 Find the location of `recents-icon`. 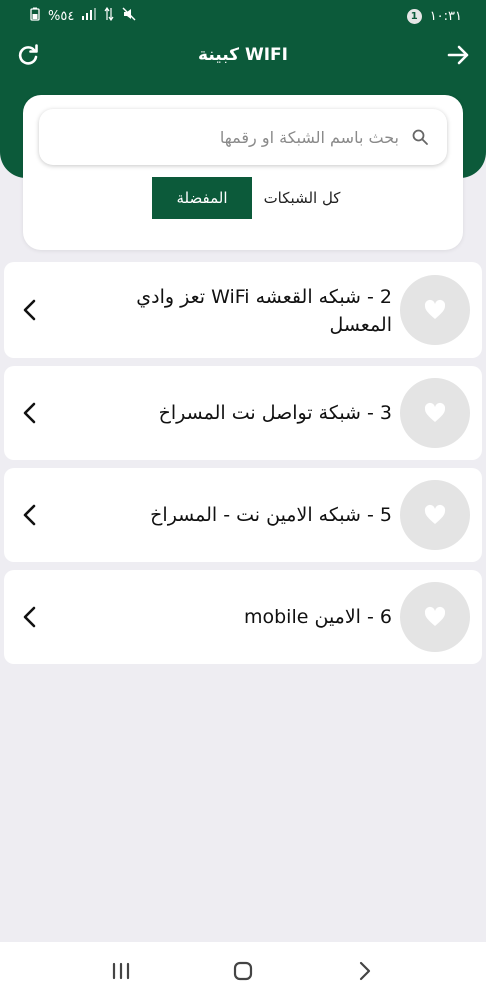

recents-icon is located at coordinates (121, 971).